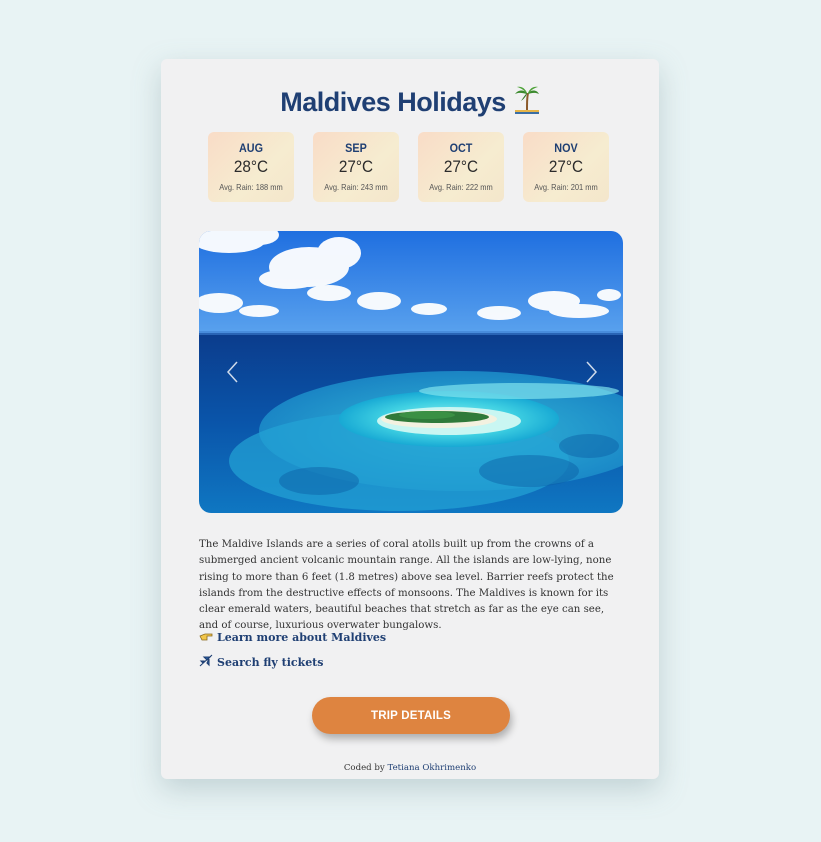 This screenshot has height=842, width=821. I want to click on month-card-oct: OCT 27°C Avg. Rain: 222 mm, so click(461, 167).